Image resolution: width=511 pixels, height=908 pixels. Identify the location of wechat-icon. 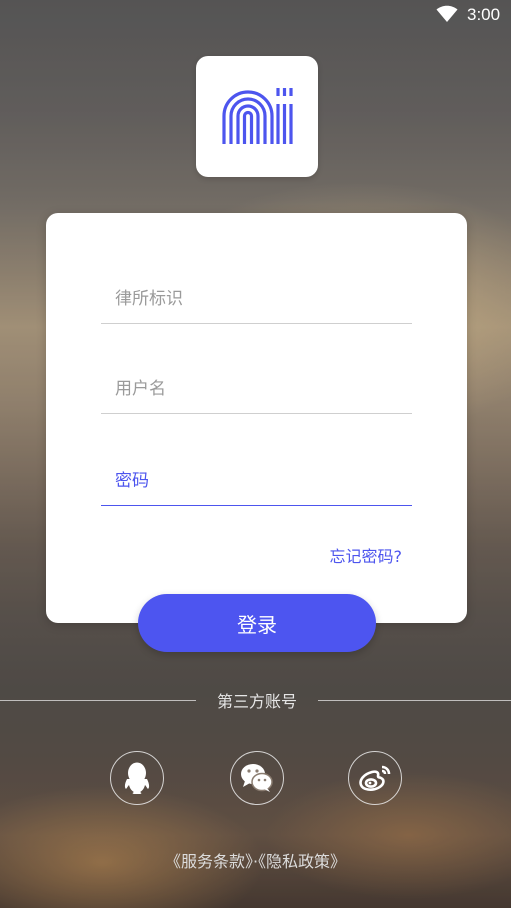
(257, 778).